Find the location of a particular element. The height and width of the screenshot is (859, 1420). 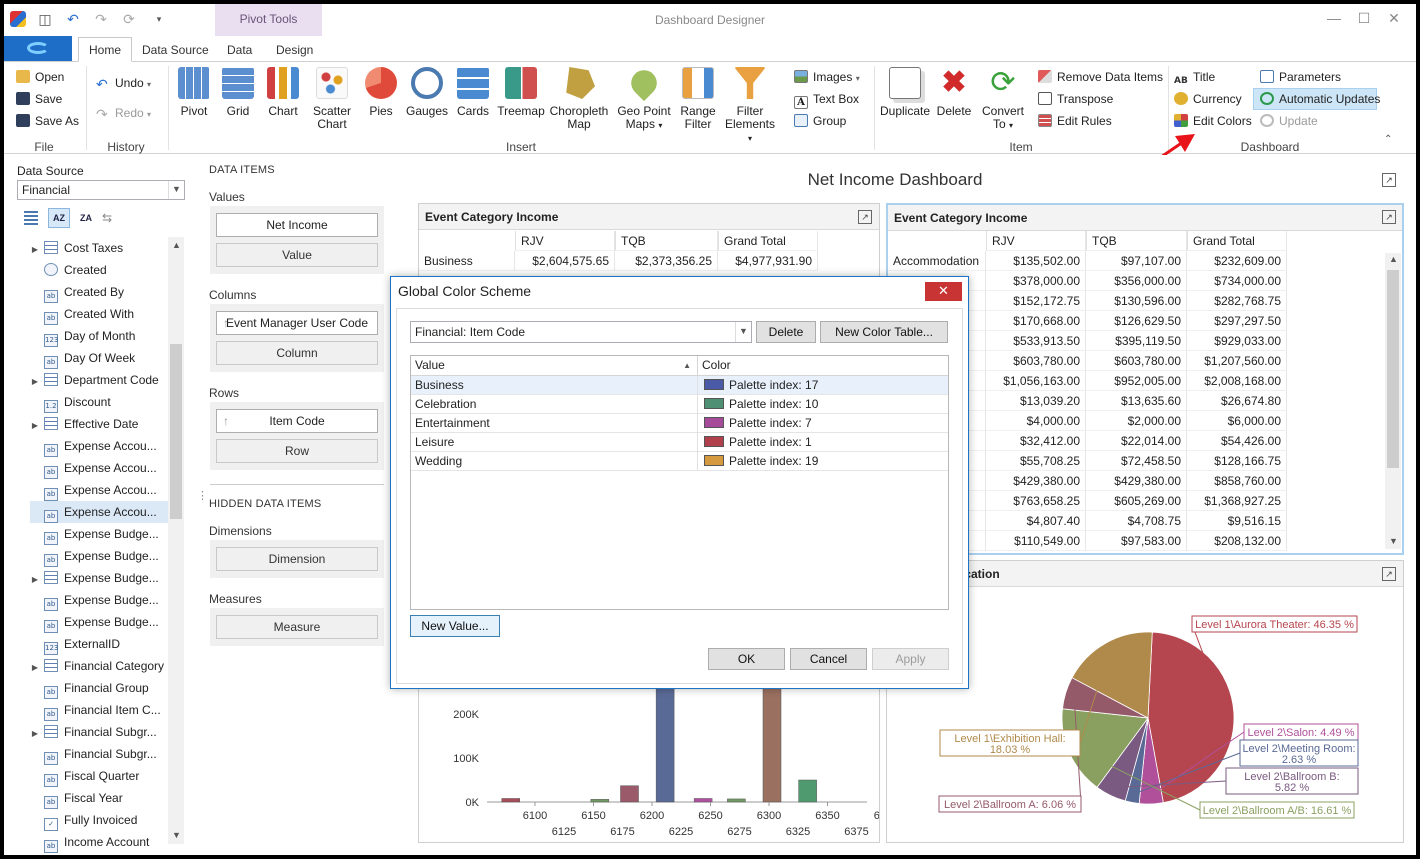

color-table-select: Financial: Item Code ▼ is located at coordinates (581, 332).